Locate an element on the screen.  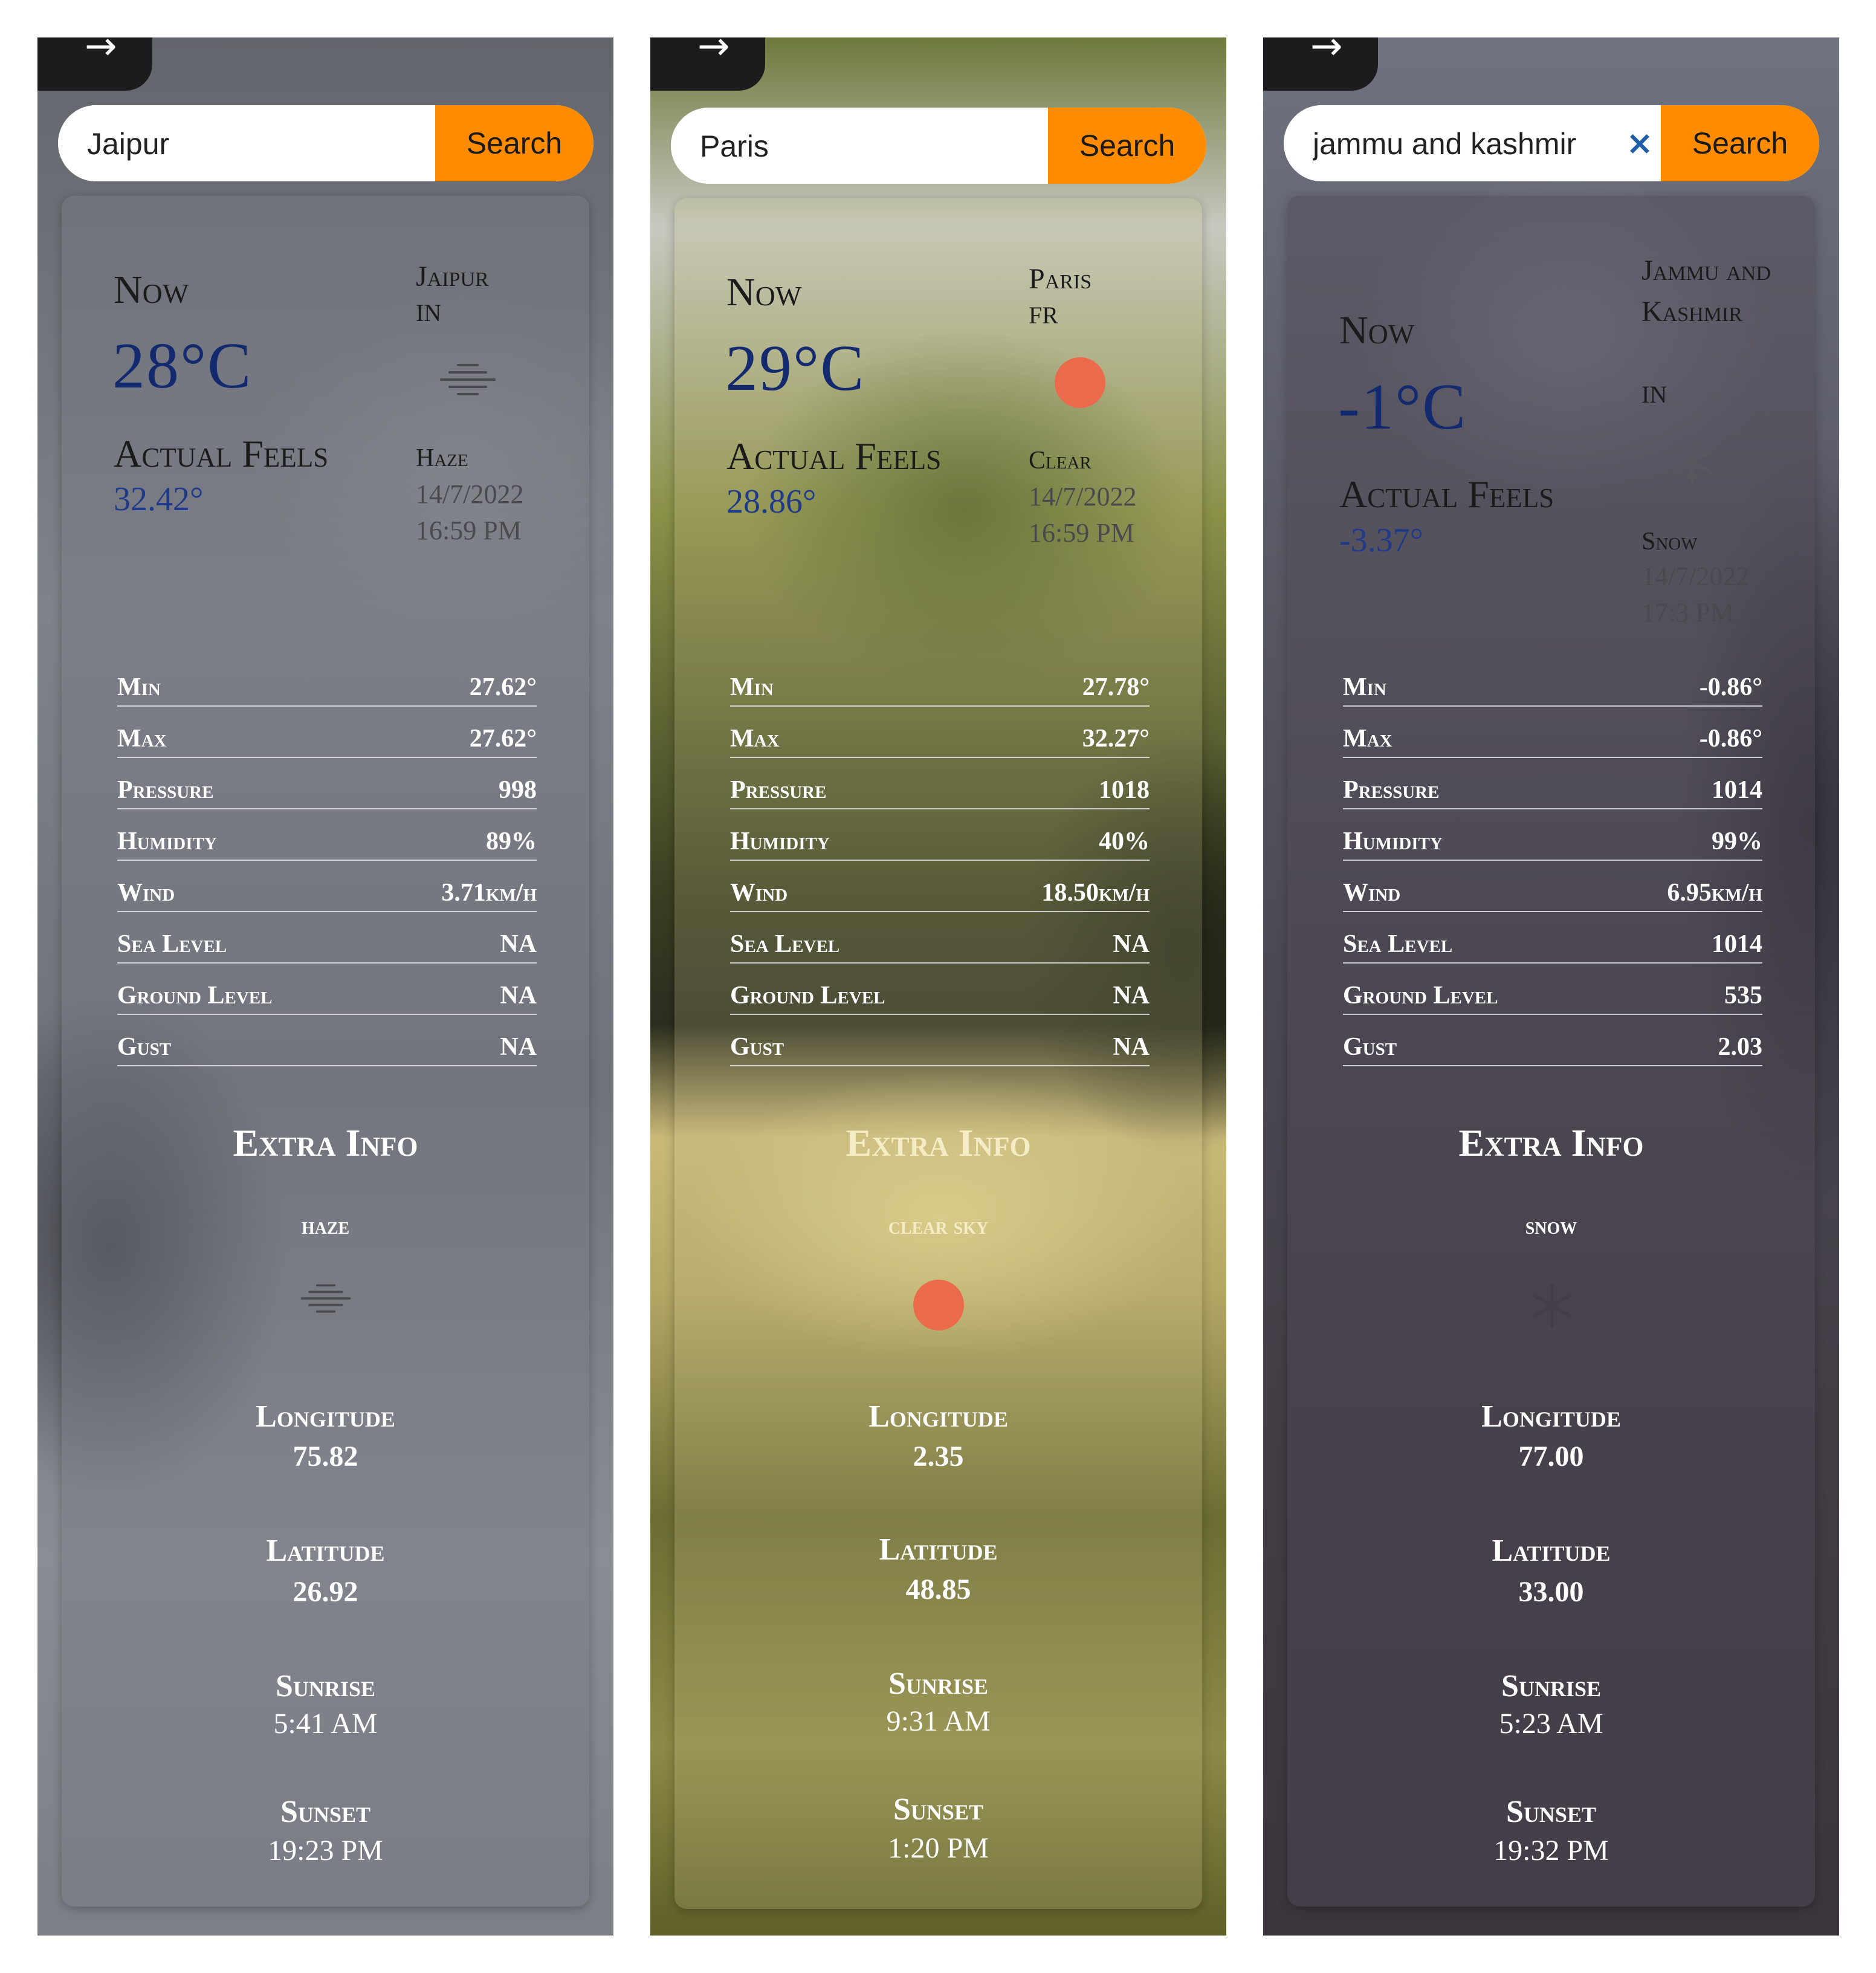
latitude-value: 26.92 is located at coordinates (325, 1592).